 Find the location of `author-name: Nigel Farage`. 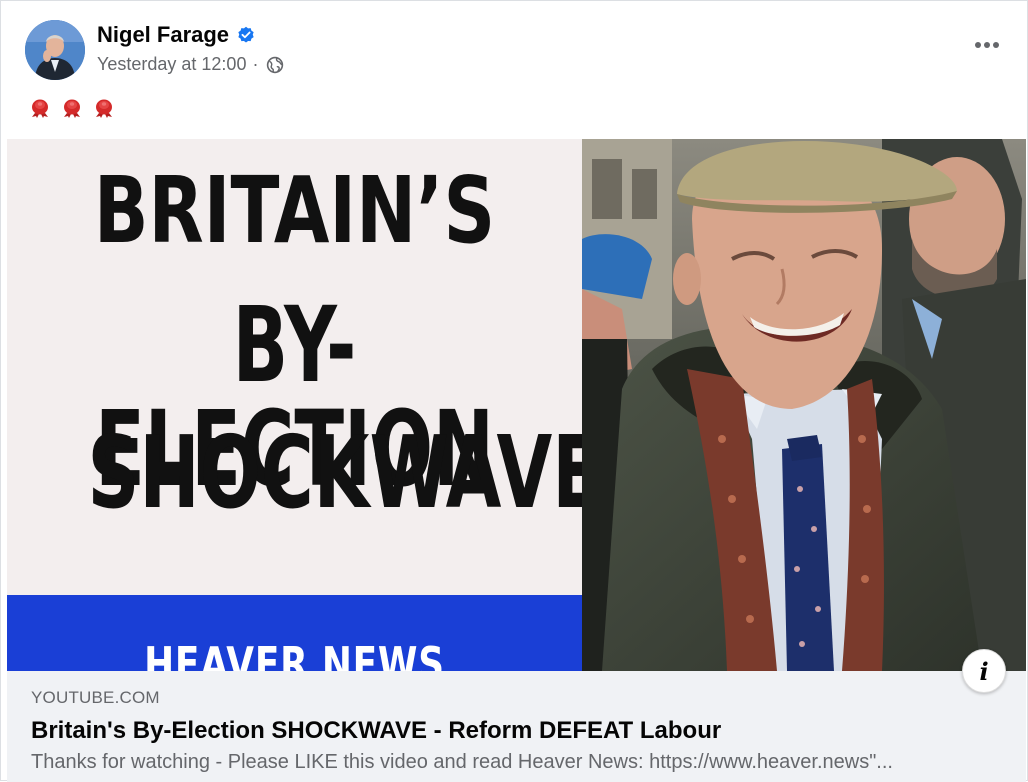

author-name: Nigel Farage is located at coordinates (163, 35).